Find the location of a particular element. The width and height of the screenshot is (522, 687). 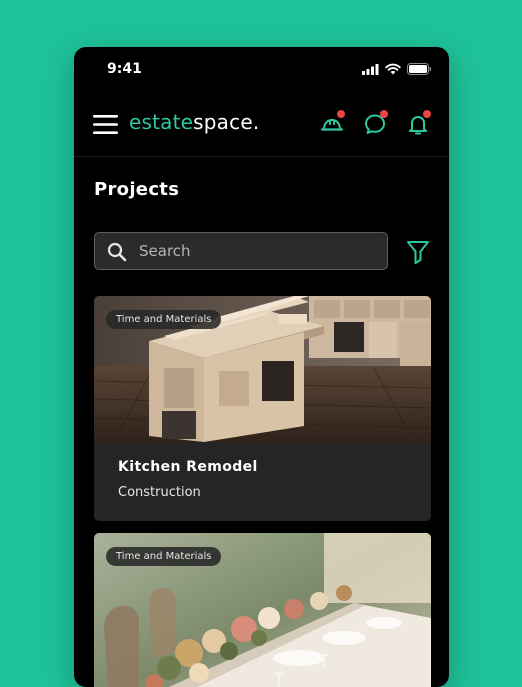

battery-icon is located at coordinates (419, 69).